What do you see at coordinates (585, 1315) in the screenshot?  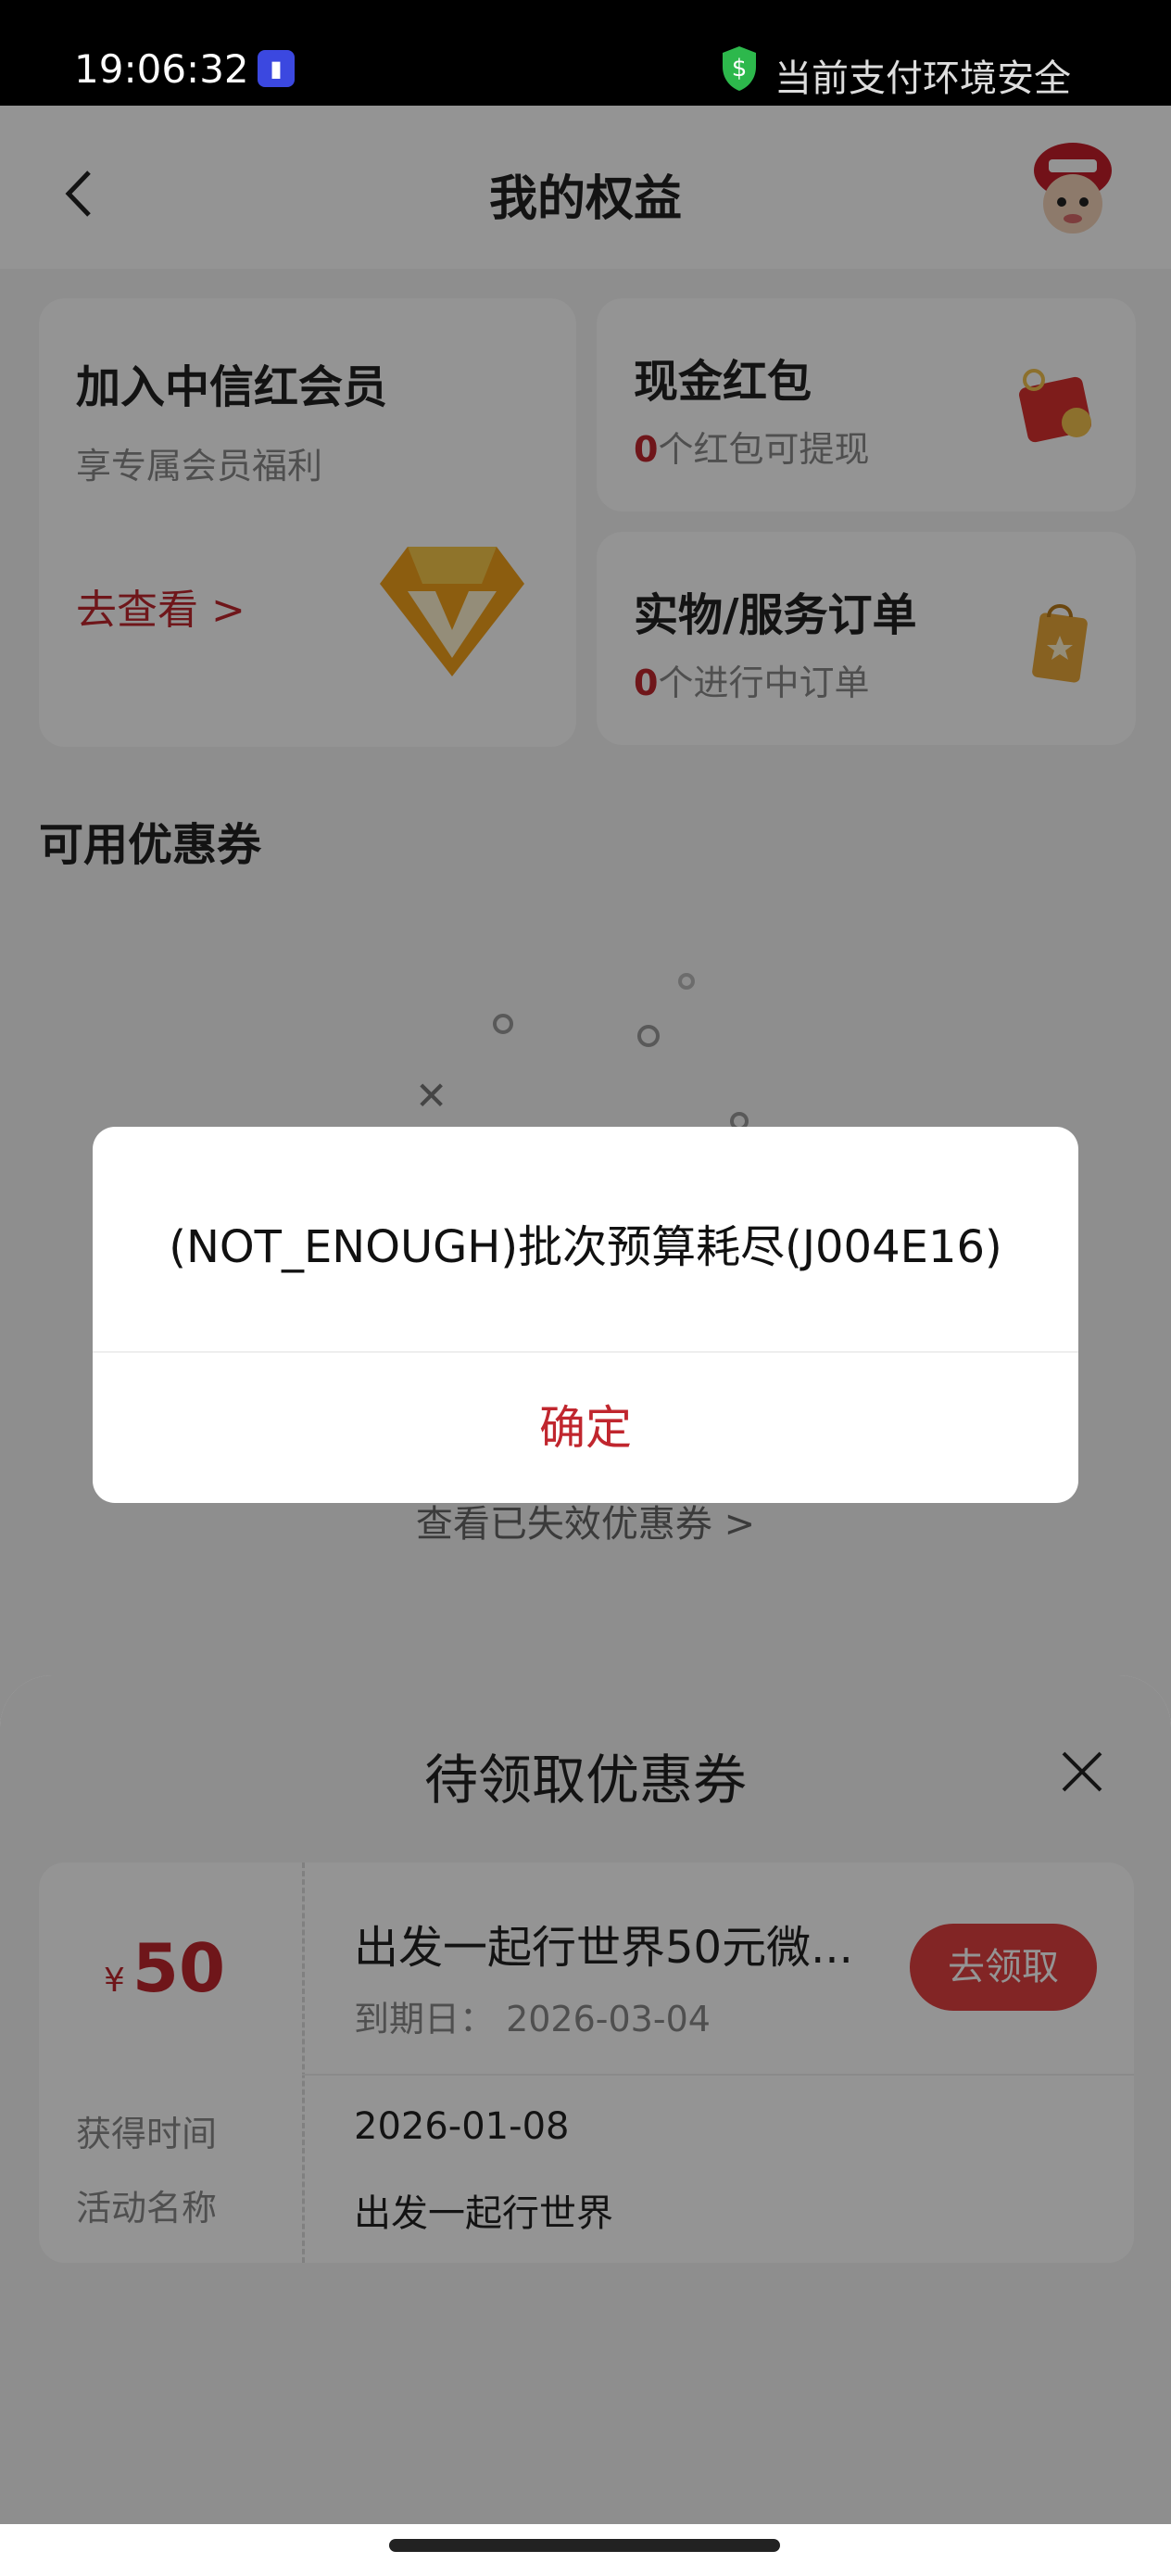 I see `alert-dialog: (NOT_ENOUGH)批次预算耗尽(J004E16) 确定` at bounding box center [585, 1315].